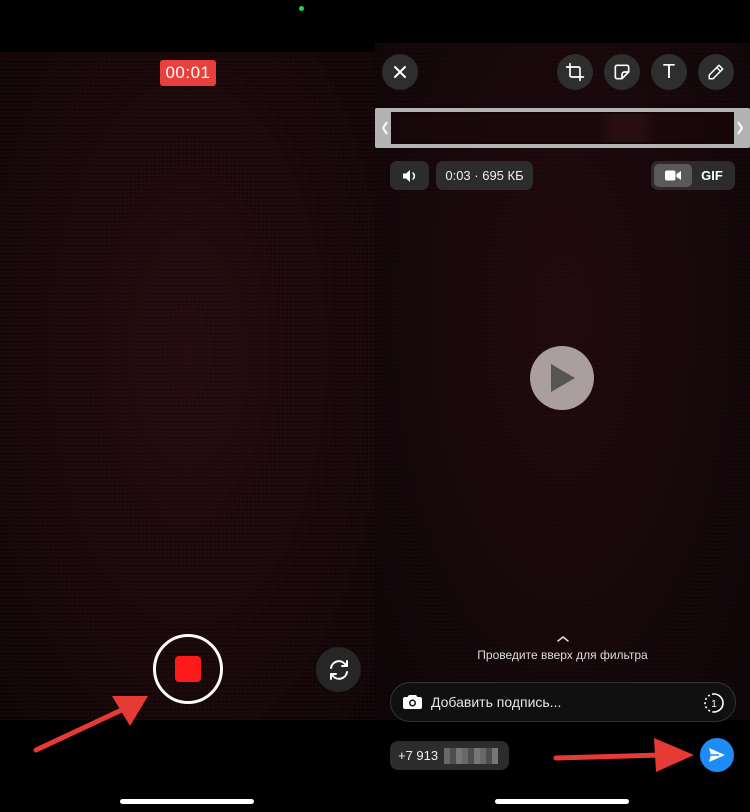  I want to click on sticker-icon, so click(622, 72).